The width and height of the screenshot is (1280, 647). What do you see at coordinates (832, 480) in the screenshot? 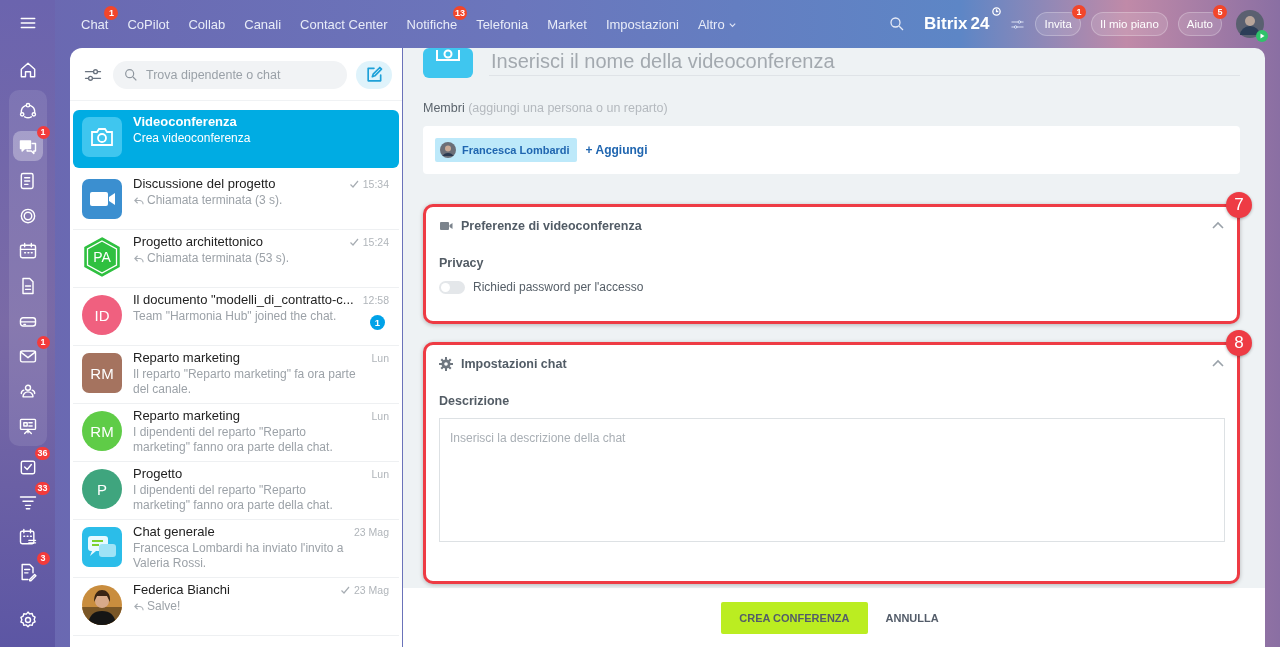
I see `description-field: Inserisci la descrizione della chat` at bounding box center [832, 480].